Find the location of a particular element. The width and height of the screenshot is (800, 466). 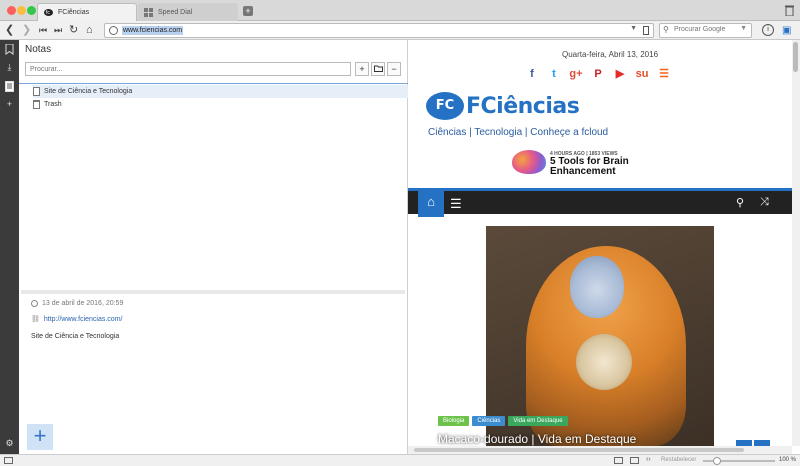

new-folder-button is located at coordinates (378, 69).